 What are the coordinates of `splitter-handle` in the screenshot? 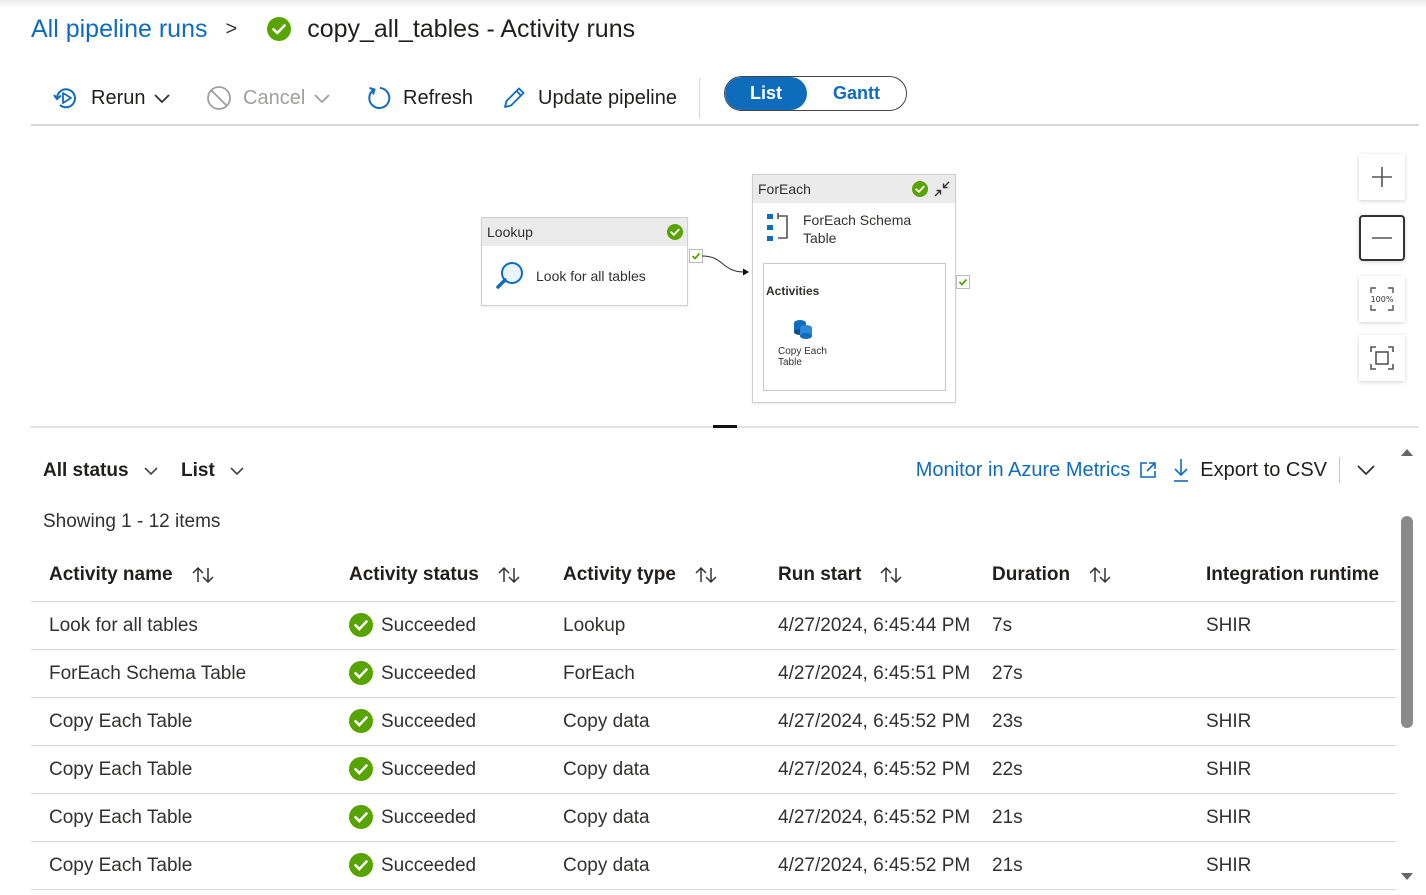 It's located at (725, 426).